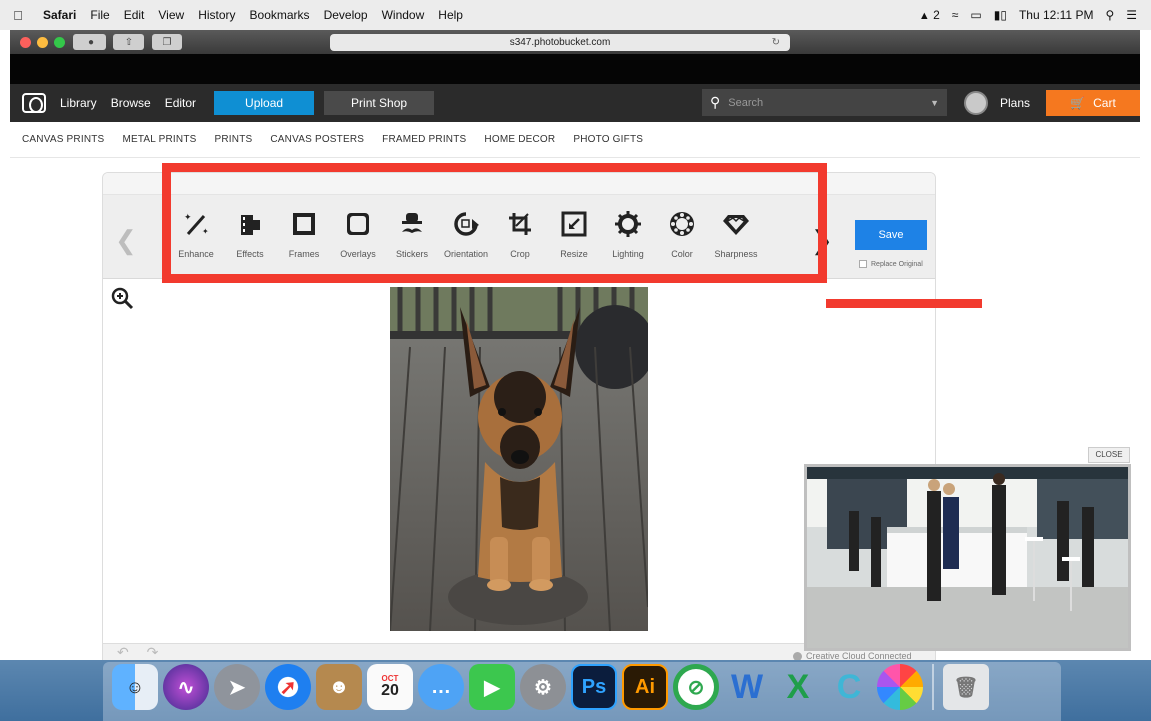 This screenshot has width=1151, height=721. Describe the element at coordinates (966, 687) in the screenshot. I see `trash-icon: 🗑` at that location.